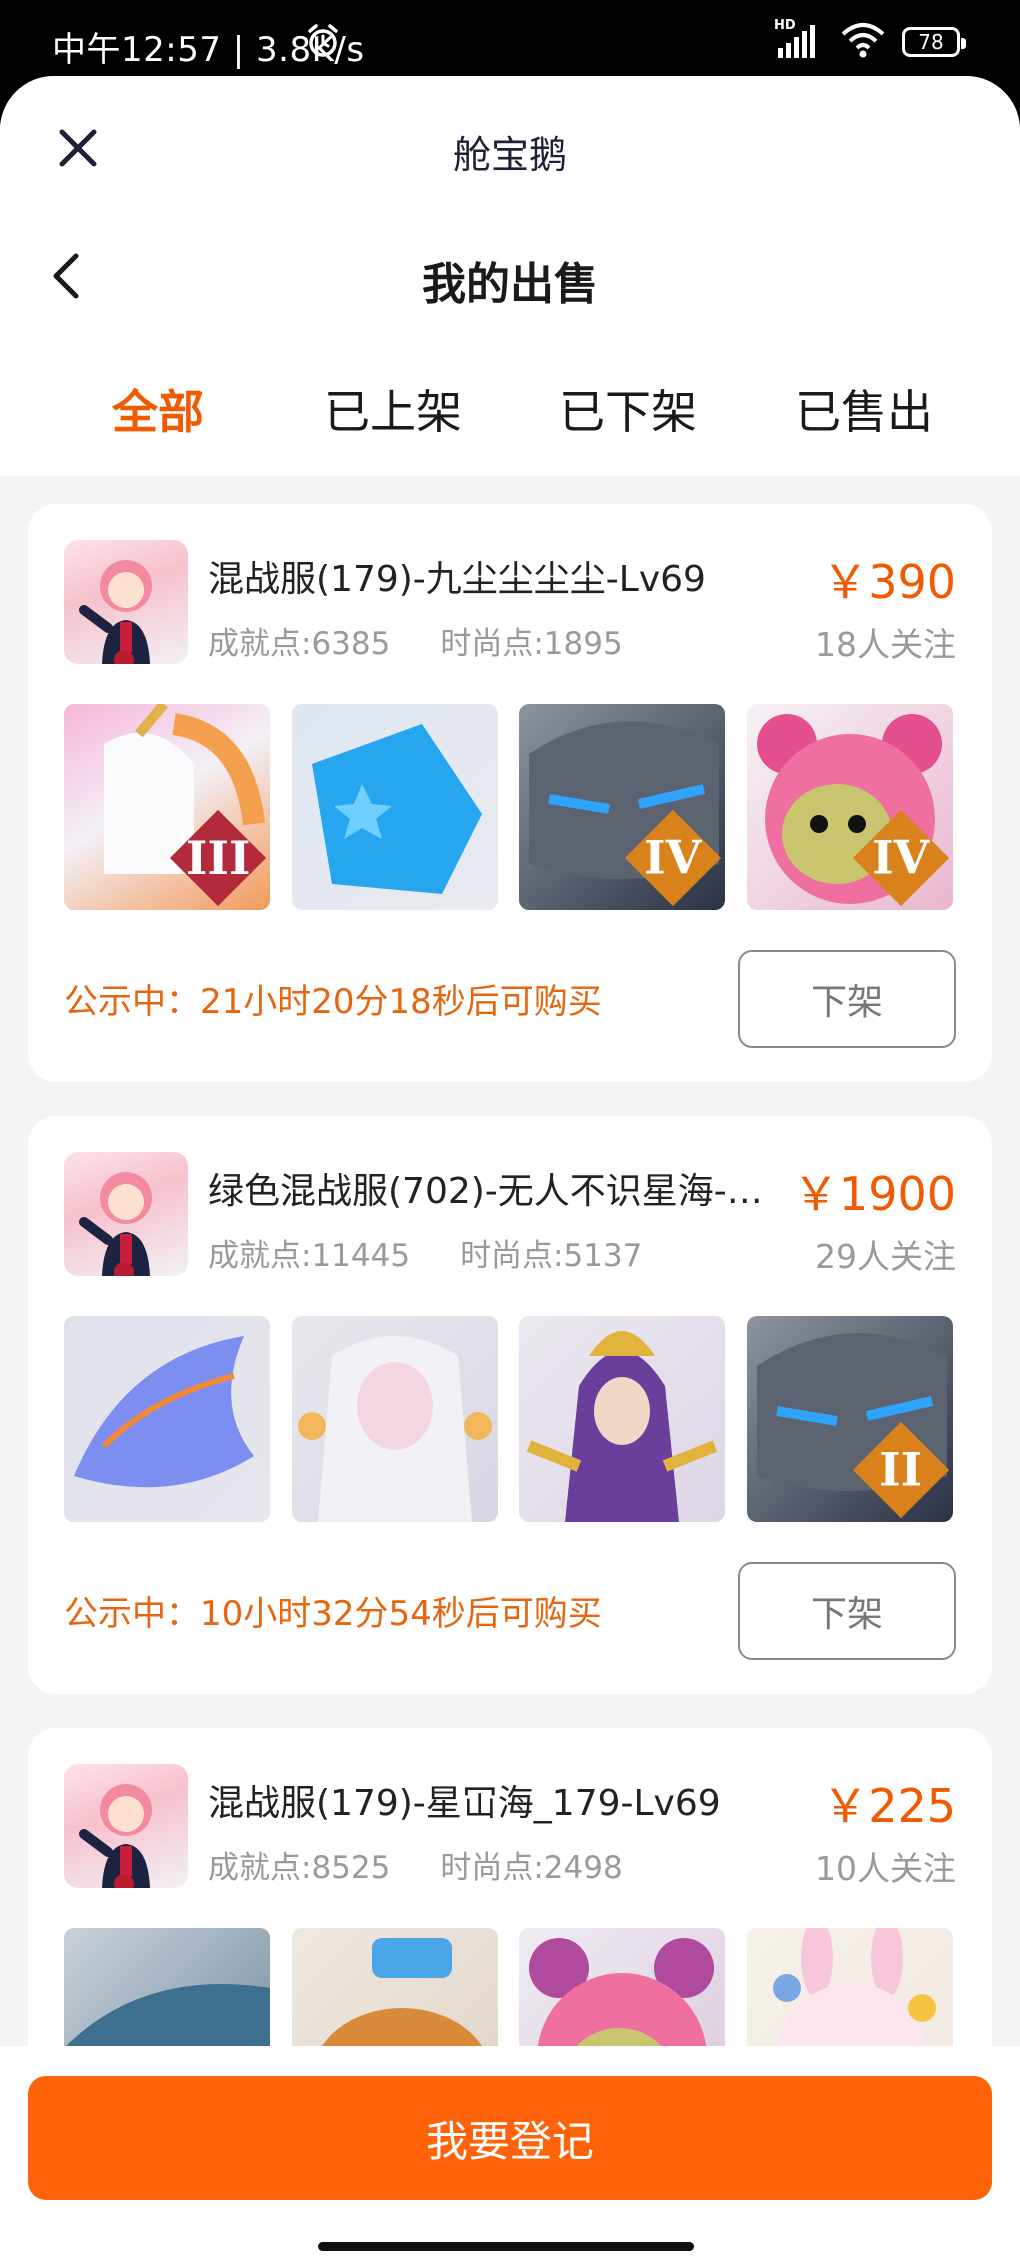 Image resolution: width=1020 pixels, height=2267 pixels. Describe the element at coordinates (393, 409) in the screenshot. I see `tab-listed: 已上架` at that location.